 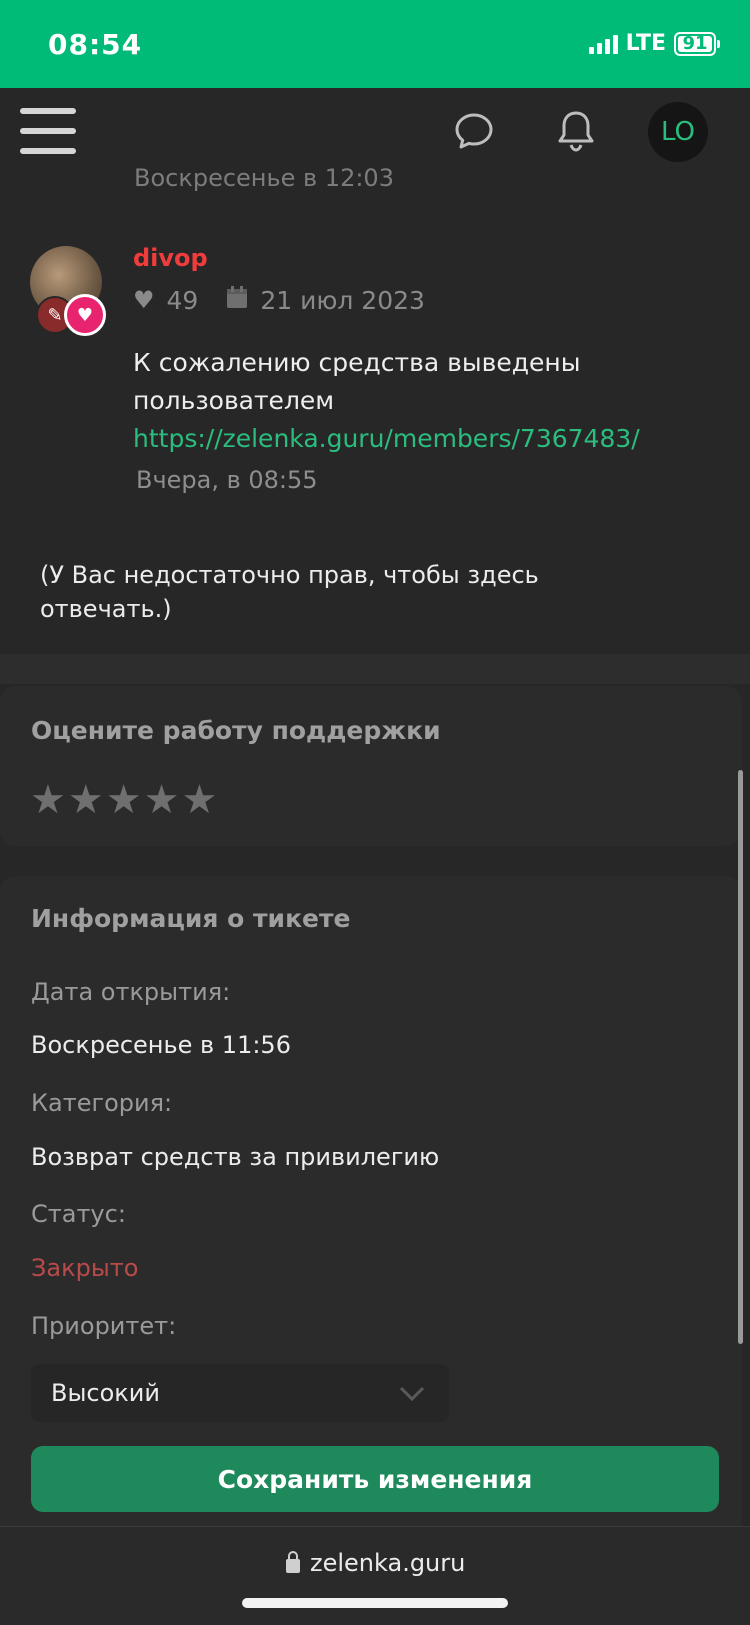 What do you see at coordinates (237, 300) in the screenshot?
I see `calendar-icon` at bounding box center [237, 300].